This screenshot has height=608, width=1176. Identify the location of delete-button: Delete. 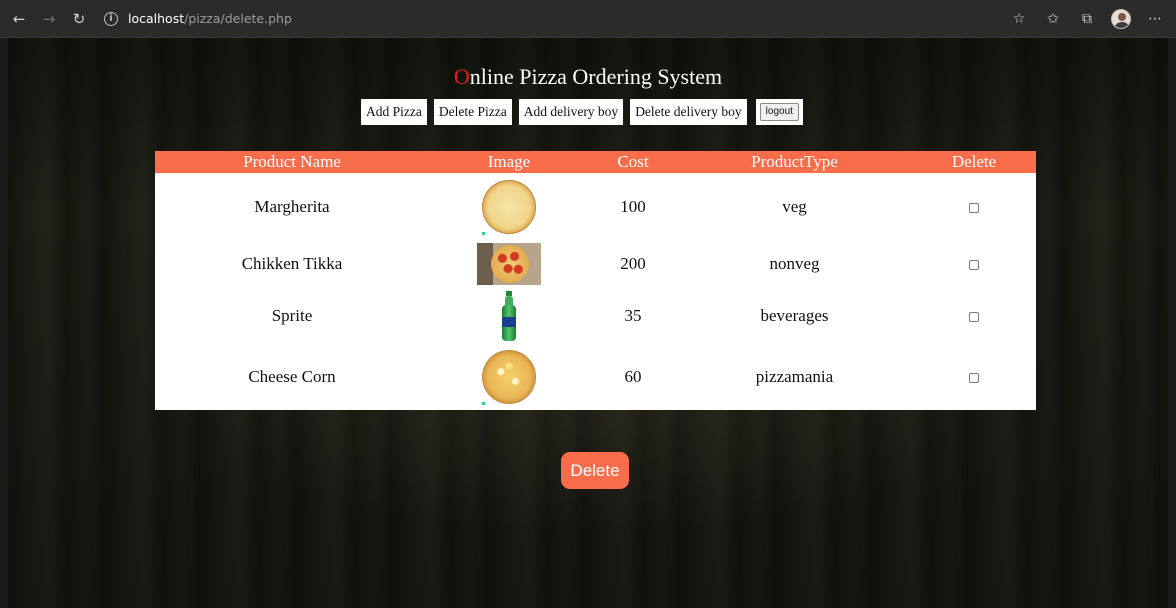
(595, 470).